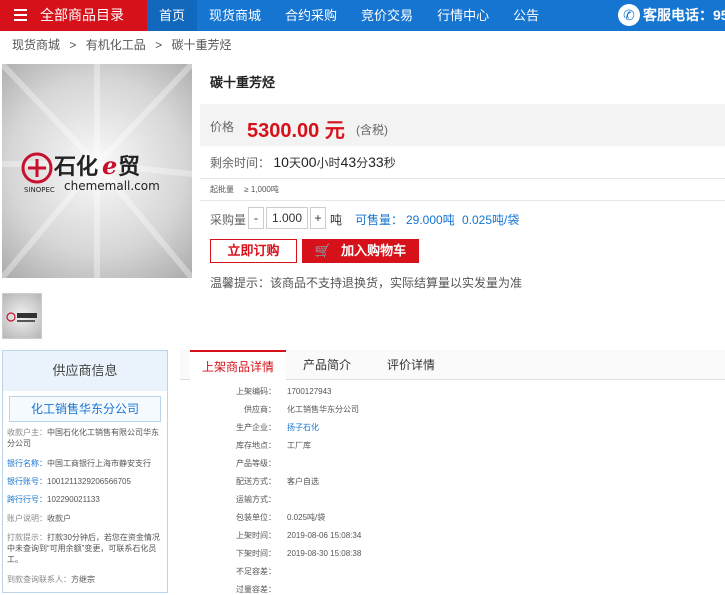 Image resolution: width=725 pixels, height=595 pixels. What do you see at coordinates (629, 15) in the screenshot?
I see `phone-icon: ✆` at bounding box center [629, 15].